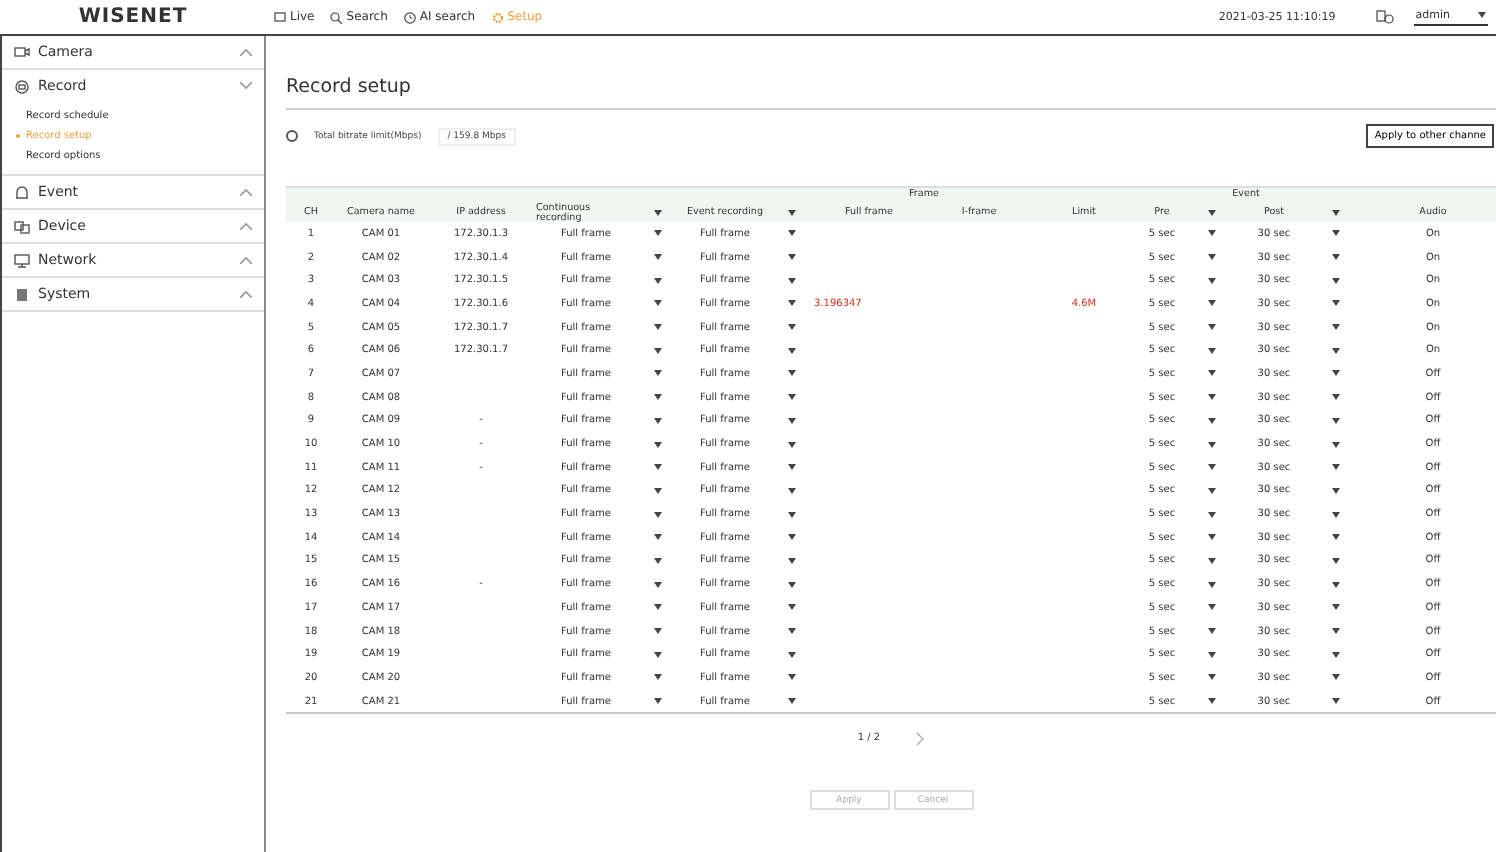  I want to click on page-title: Record setup, so click(891, 73).